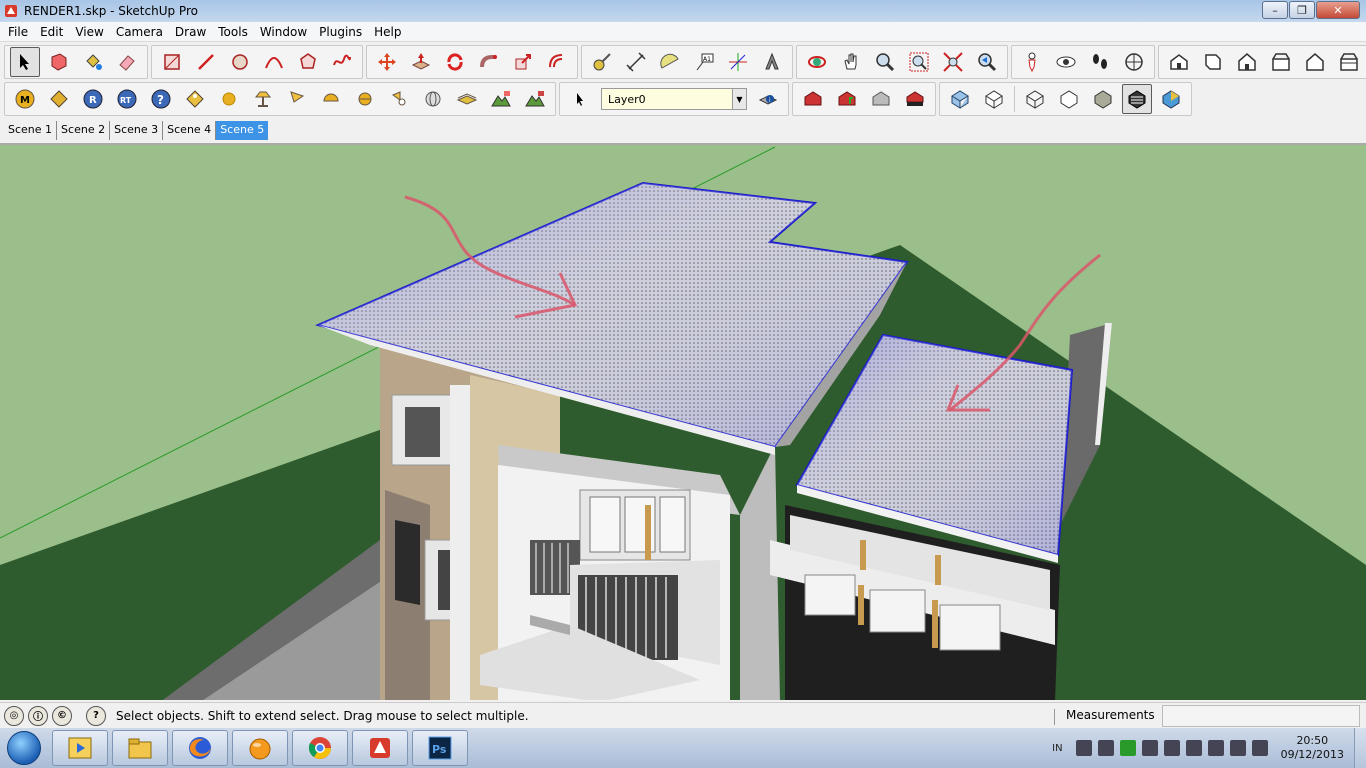 This screenshot has width=1366, height=768. Describe the element at coordinates (1035, 99) in the screenshot. I see `wireframe-icon` at that location.